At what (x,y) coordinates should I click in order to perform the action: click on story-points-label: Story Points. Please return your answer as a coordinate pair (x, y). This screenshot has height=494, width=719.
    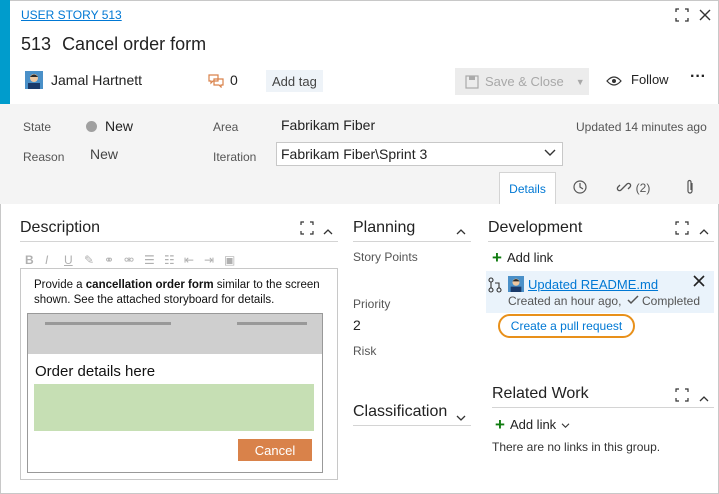
    Looking at the image, I should click on (385, 257).